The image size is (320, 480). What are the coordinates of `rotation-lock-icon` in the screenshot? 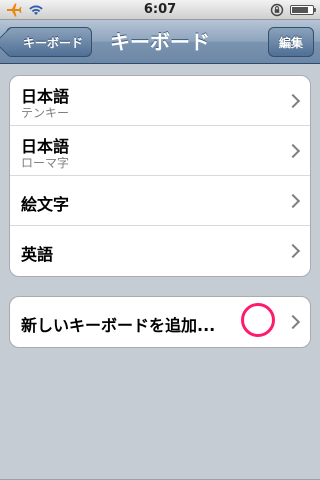 It's located at (277, 10).